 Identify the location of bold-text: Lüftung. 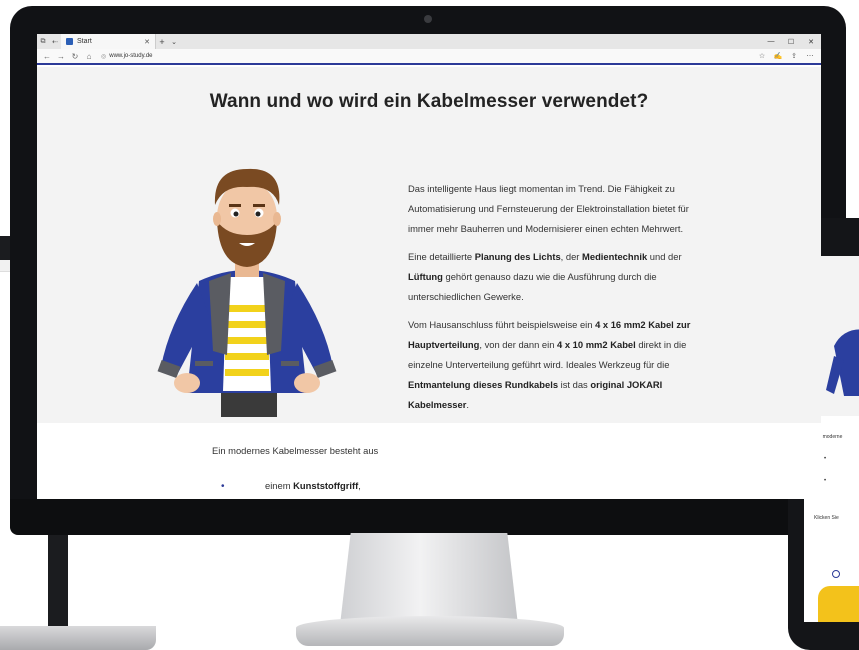
(425, 276).